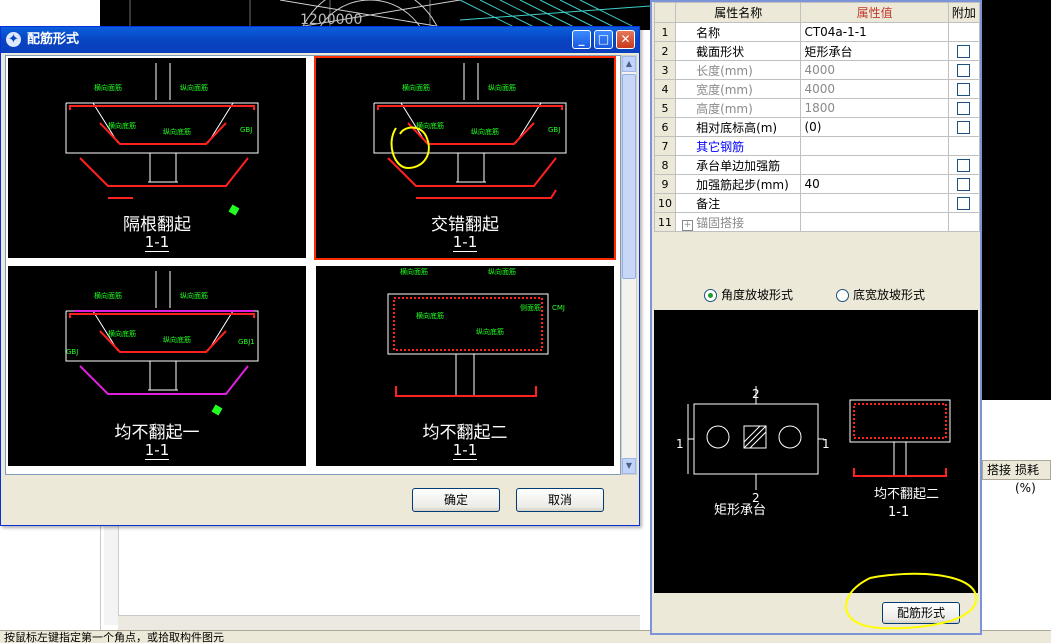 The image size is (1051, 643). Describe the element at coordinates (874, 108) in the screenshot. I see `property-value: 1800` at that location.